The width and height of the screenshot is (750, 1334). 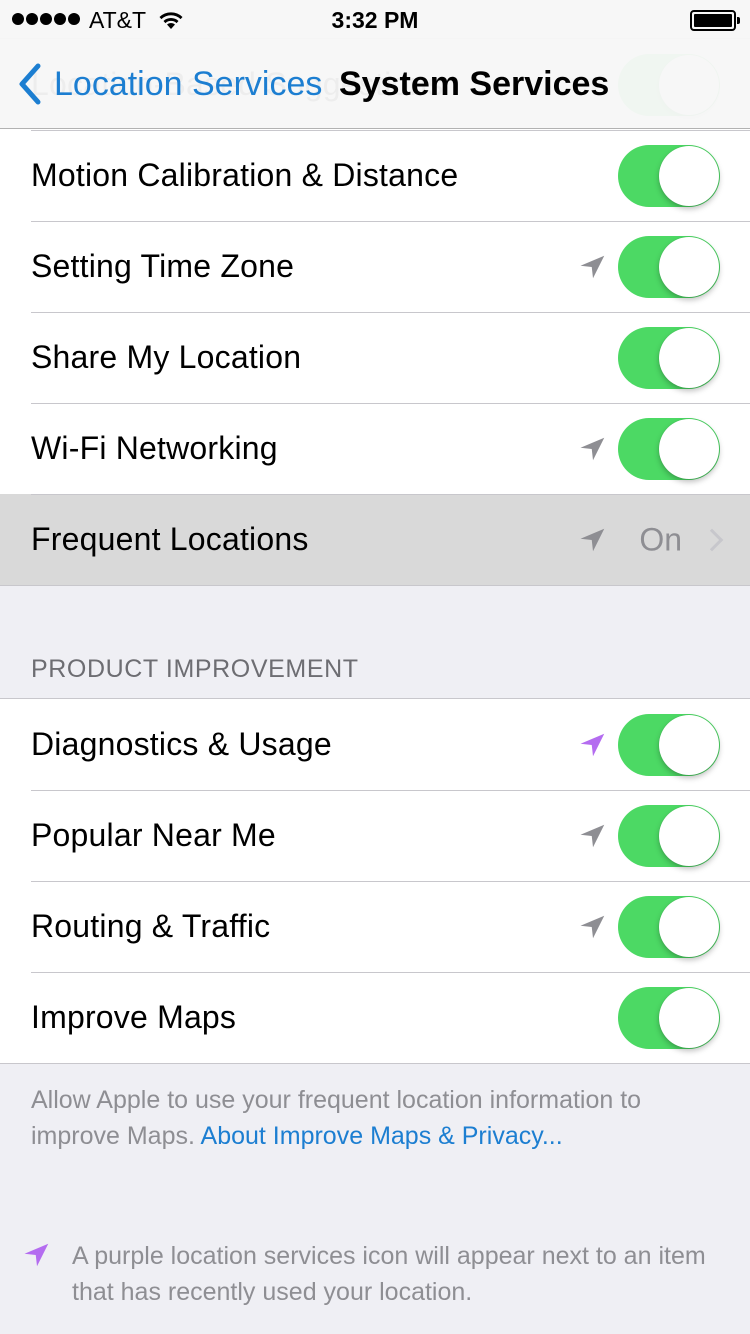 What do you see at coordinates (375, 266) in the screenshot?
I see `row-setting-time-zone: Setting Time Zone` at bounding box center [375, 266].